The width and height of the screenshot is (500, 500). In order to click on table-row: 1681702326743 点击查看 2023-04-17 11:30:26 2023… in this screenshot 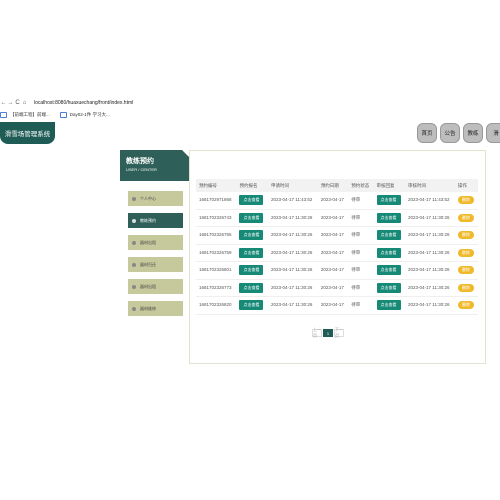, I will do `click(337, 218)`.